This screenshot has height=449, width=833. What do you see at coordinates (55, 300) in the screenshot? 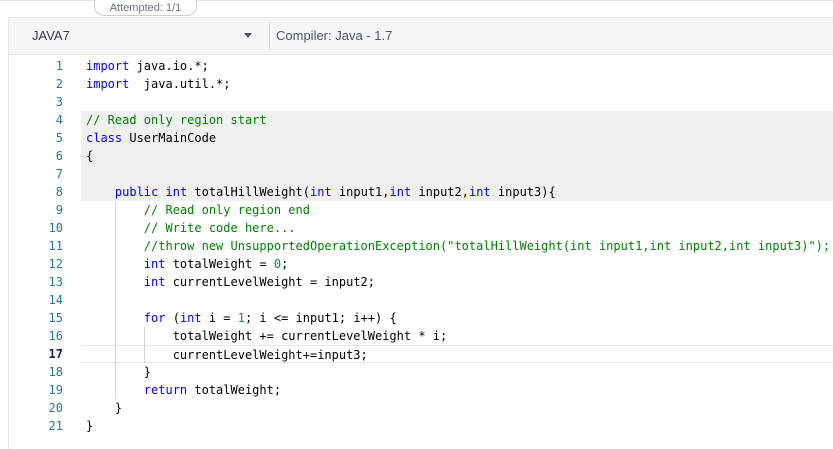
I see `line-number: 14` at bounding box center [55, 300].